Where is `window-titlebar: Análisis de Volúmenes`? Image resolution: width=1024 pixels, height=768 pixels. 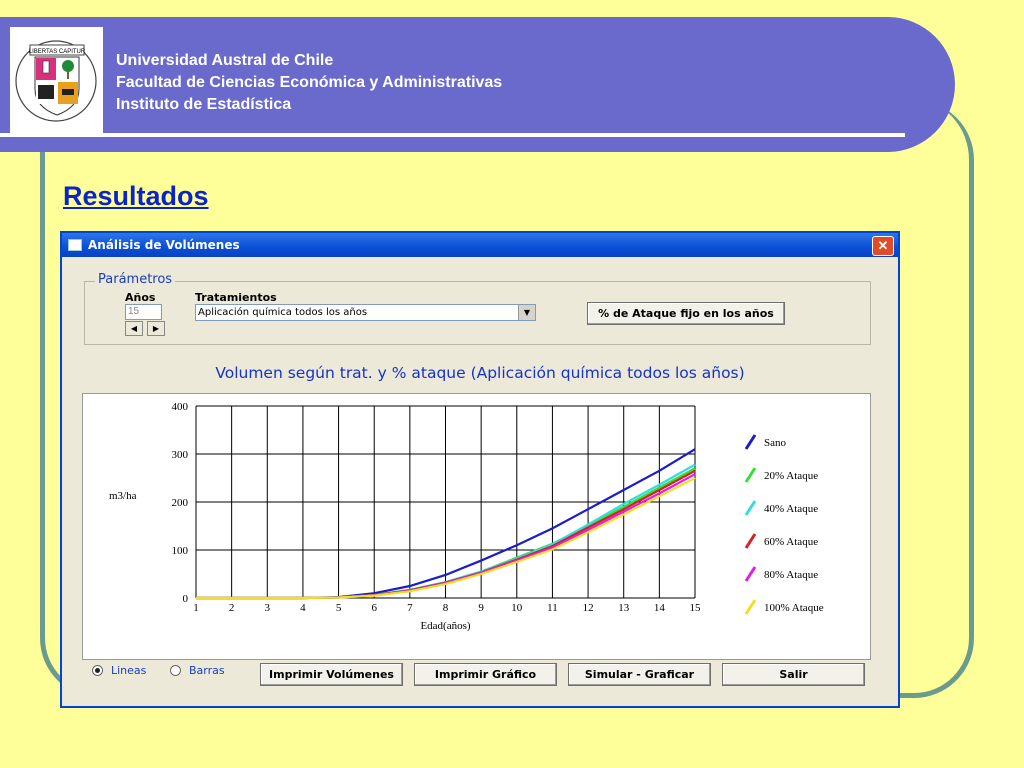
window-titlebar: Análisis de Volúmenes is located at coordinates (480, 245).